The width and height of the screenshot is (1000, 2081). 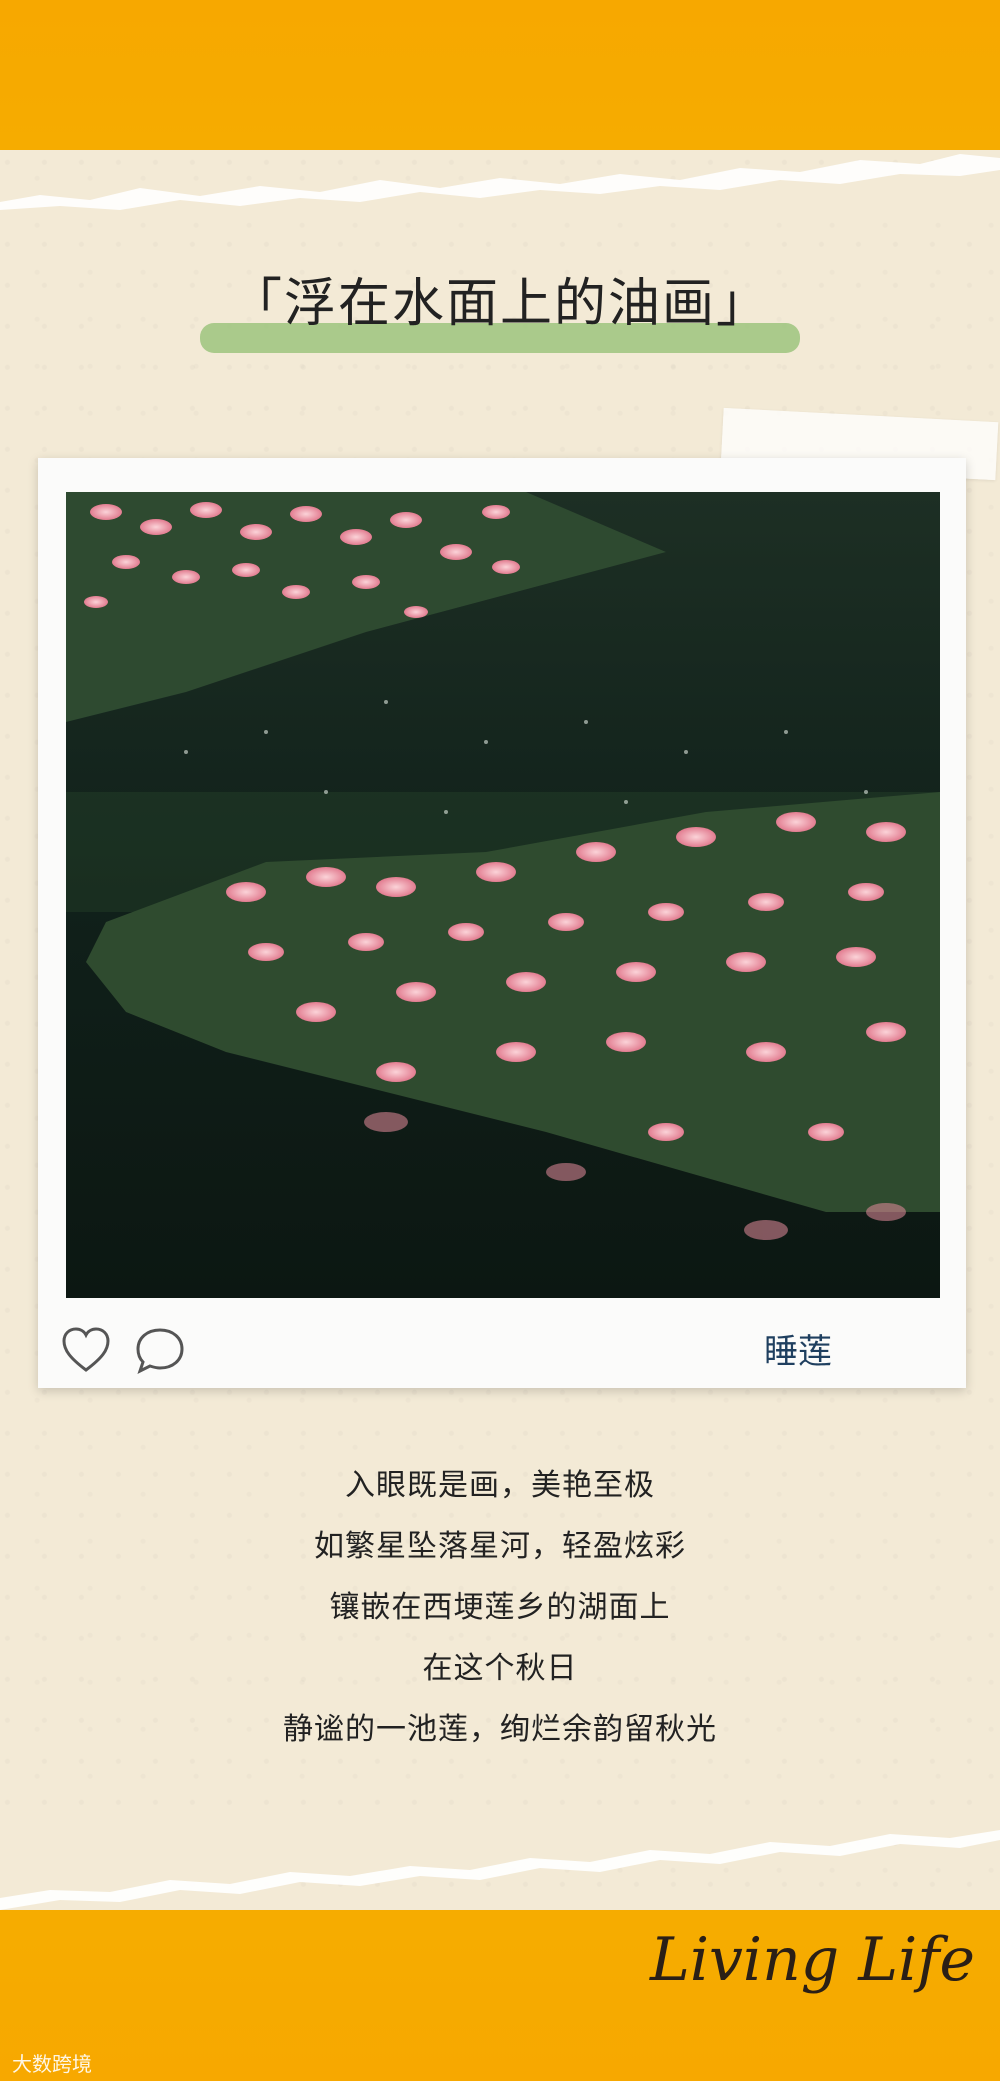 I want to click on watermark: 大数跨境, so click(x=52, y=2064).